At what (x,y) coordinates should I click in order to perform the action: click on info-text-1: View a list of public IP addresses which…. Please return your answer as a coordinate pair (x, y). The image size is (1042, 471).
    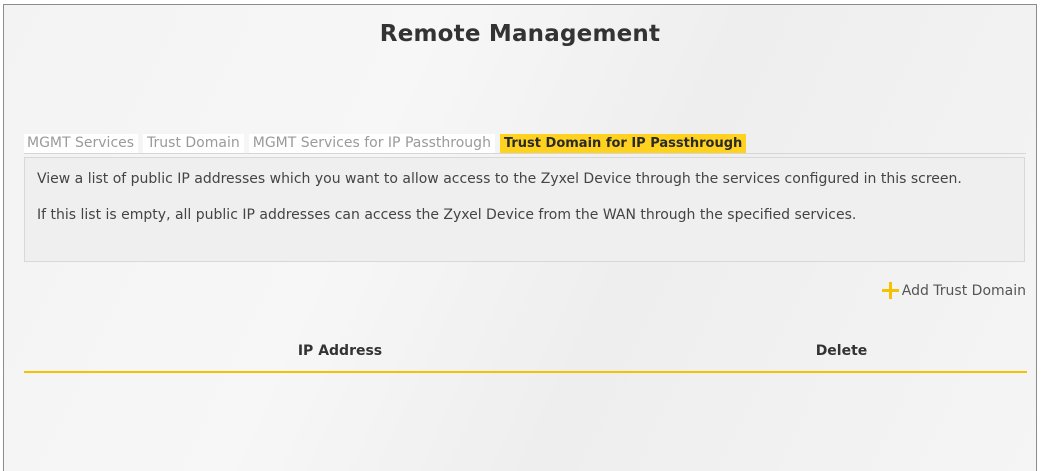
    Looking at the image, I should click on (499, 179).